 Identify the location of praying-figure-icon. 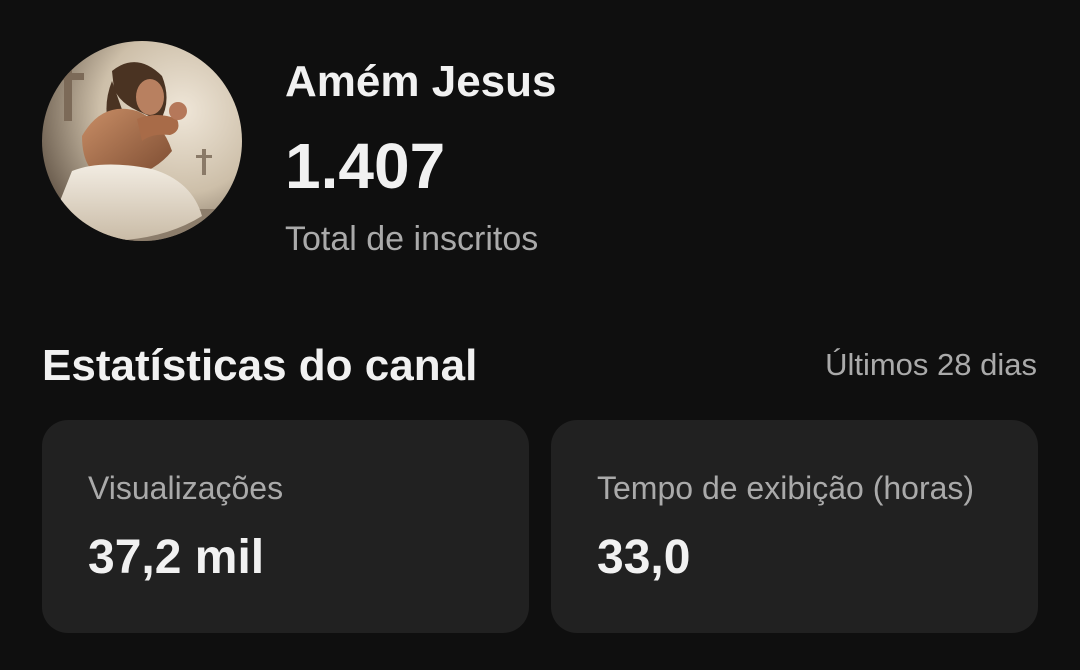
(142, 141).